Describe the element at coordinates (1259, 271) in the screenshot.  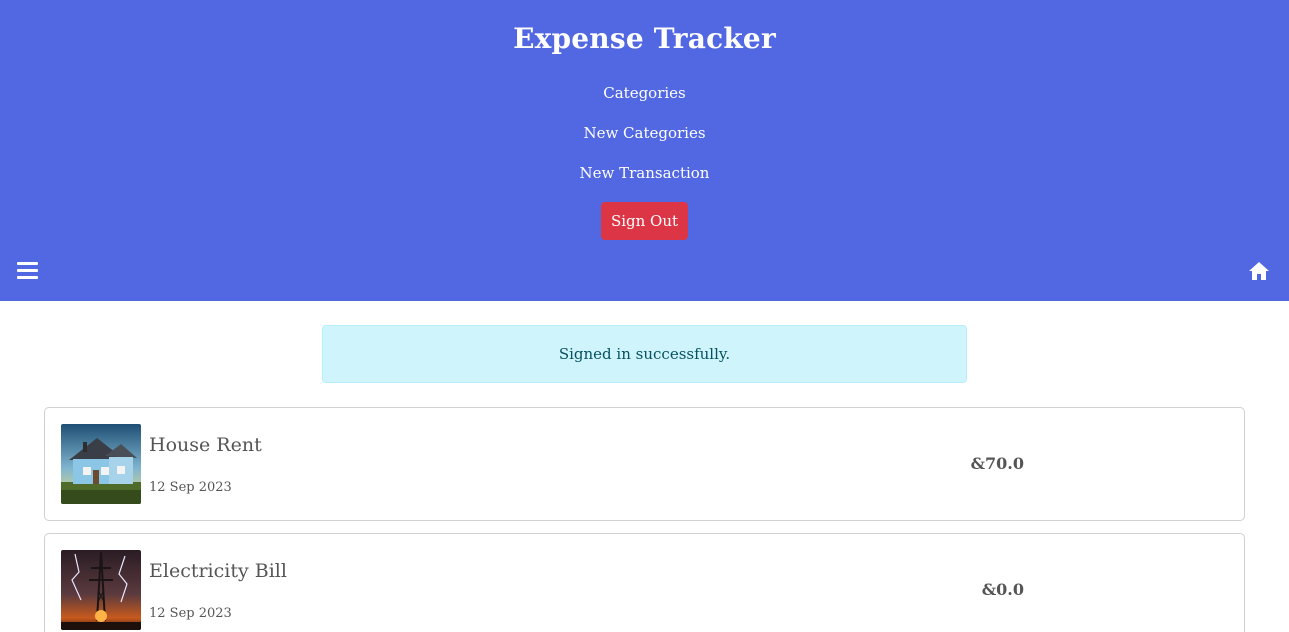
I see `home-icon` at that location.